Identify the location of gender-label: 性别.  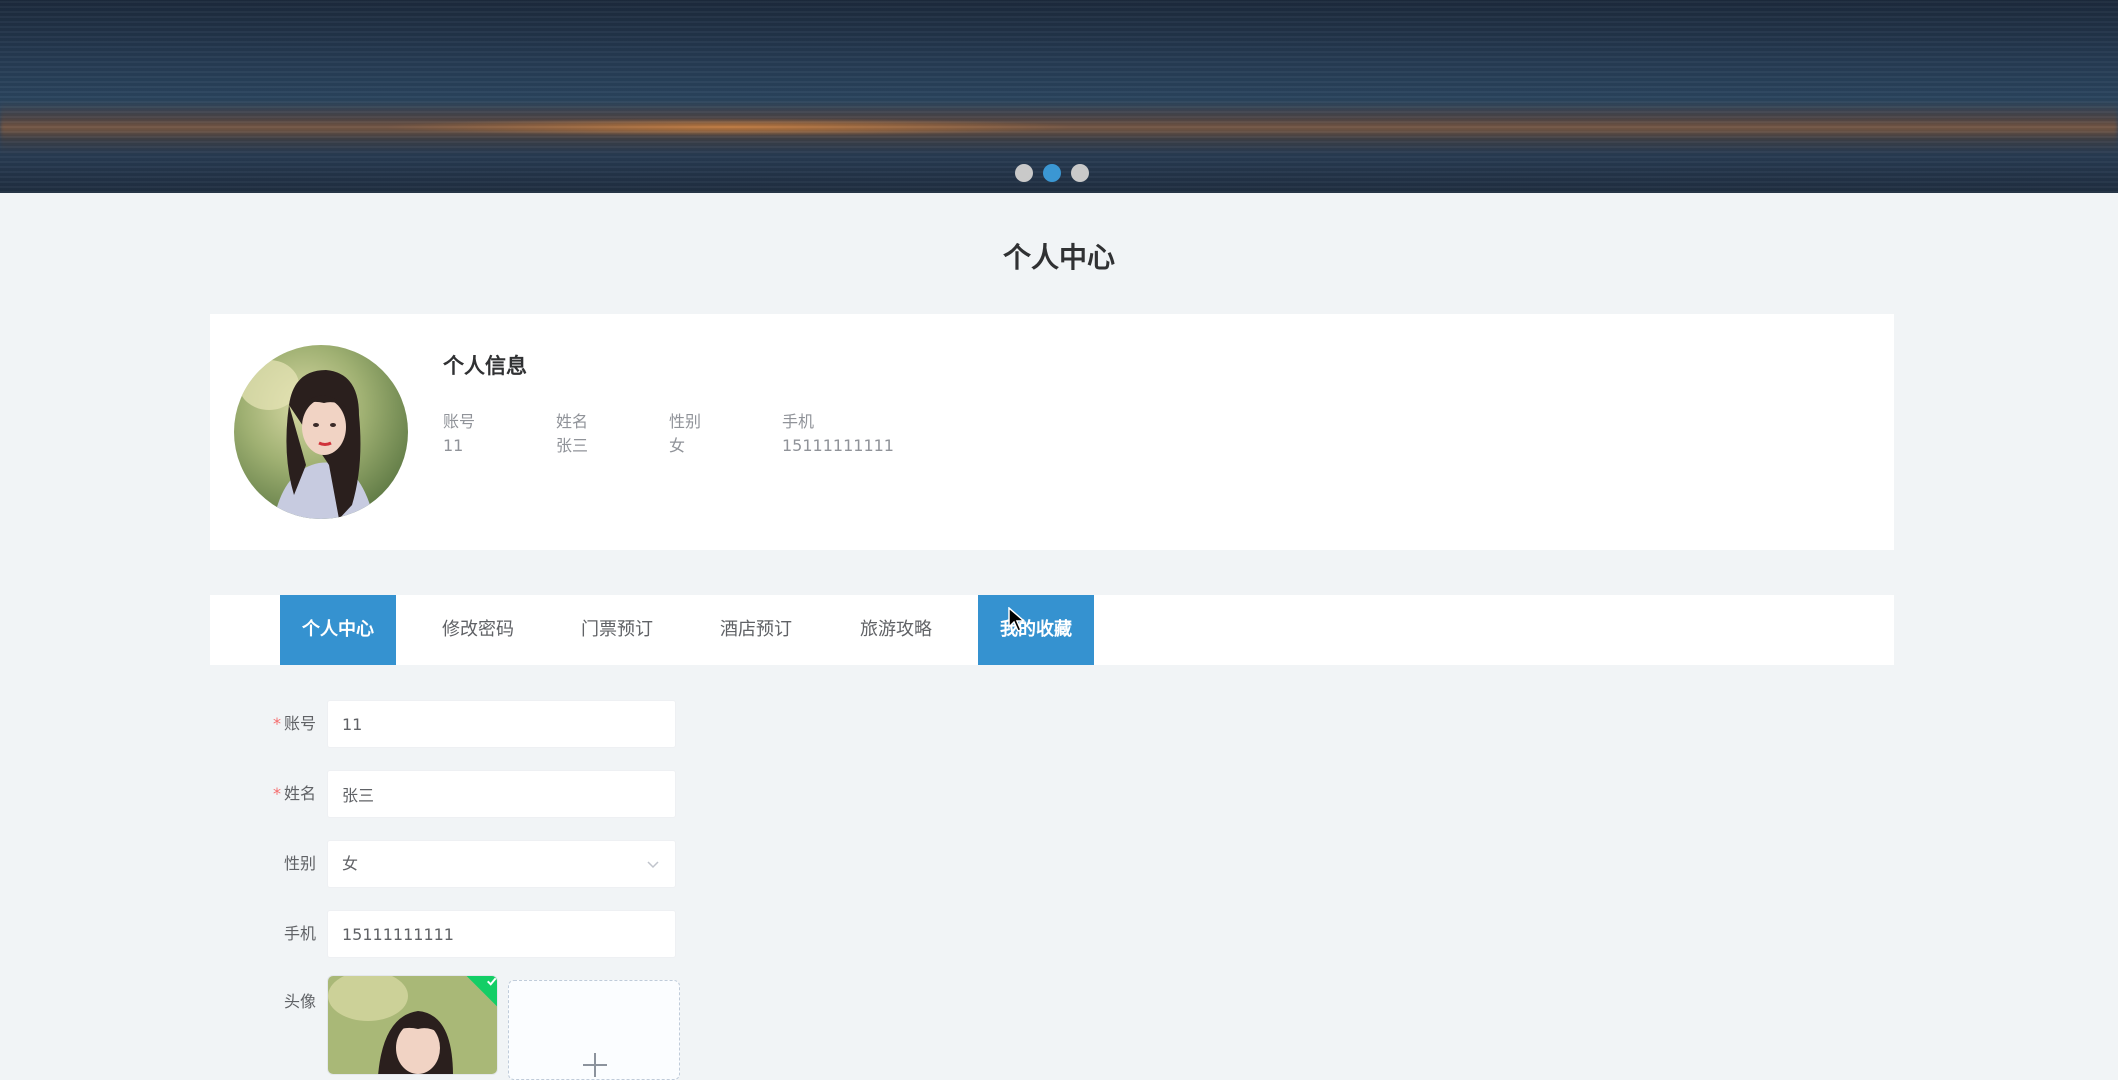
(299, 863).